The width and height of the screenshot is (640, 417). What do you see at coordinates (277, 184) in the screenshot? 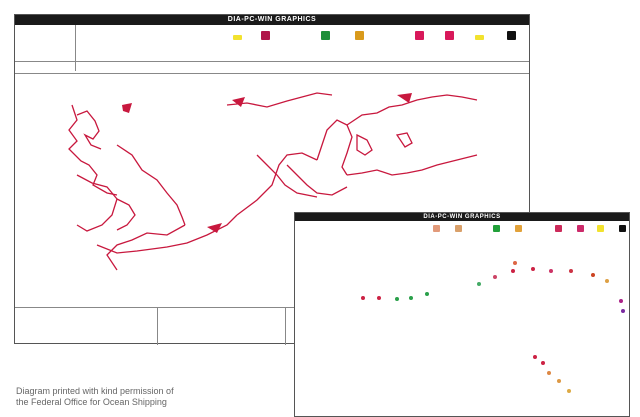
I see `netherlands-coast` at bounding box center [277, 184].